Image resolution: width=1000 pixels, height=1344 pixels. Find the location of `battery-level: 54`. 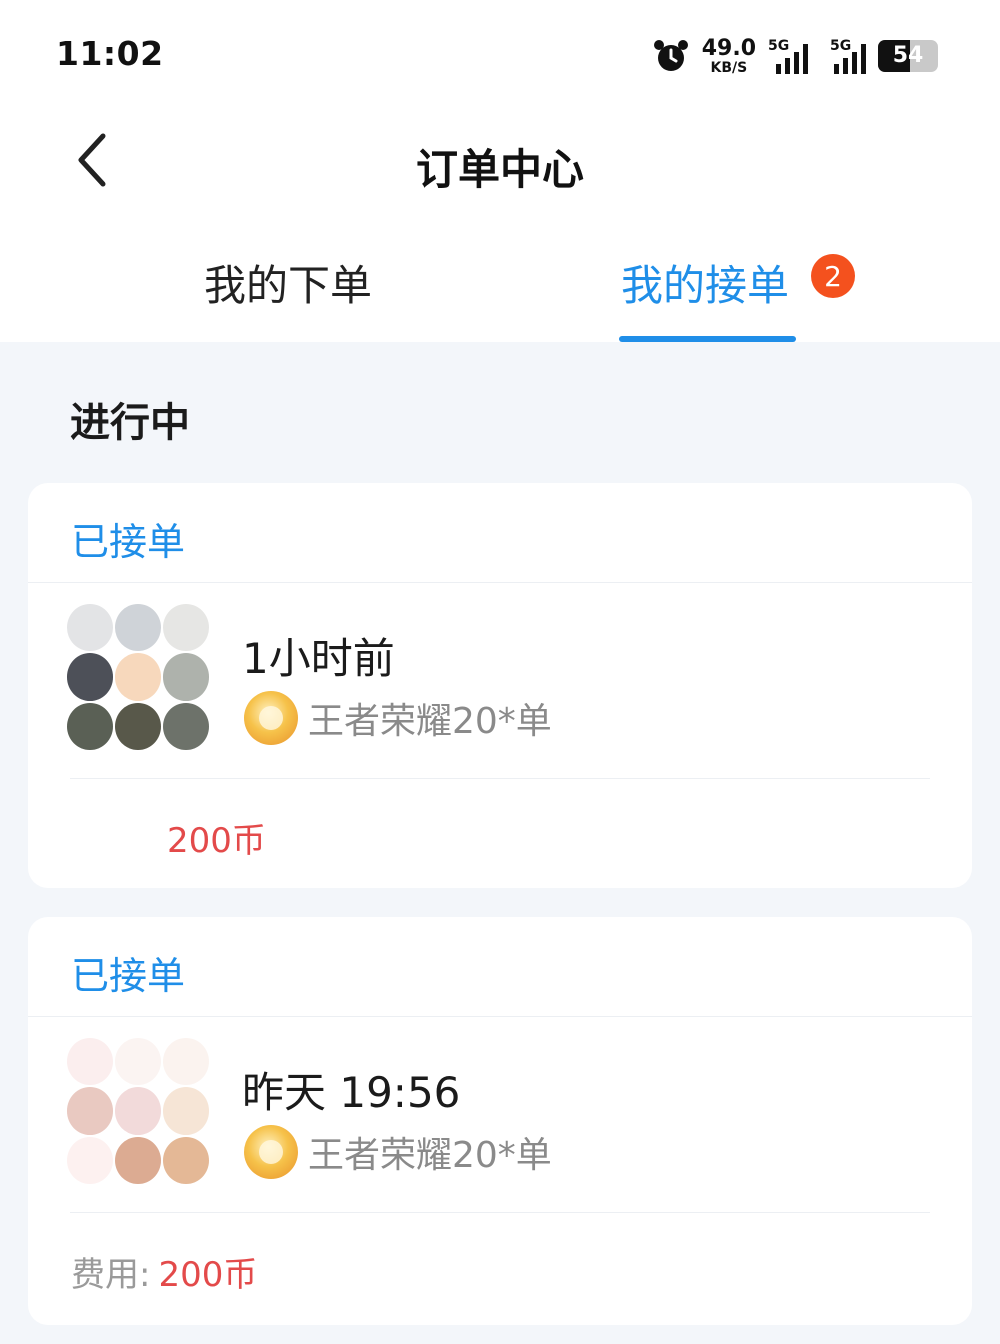

battery-level: 54 is located at coordinates (908, 55).